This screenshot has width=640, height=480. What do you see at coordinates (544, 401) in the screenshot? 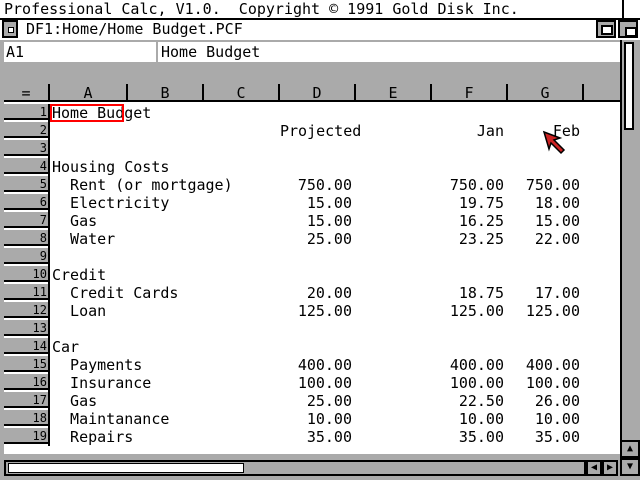
I see `cell-g17: 26.00` at bounding box center [544, 401].